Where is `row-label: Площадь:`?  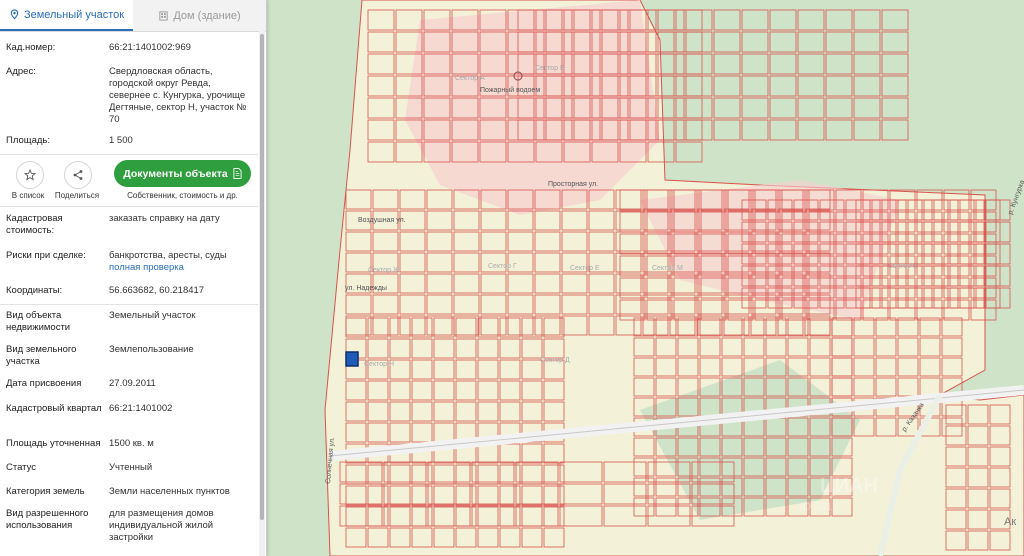
row-label: Площадь: is located at coordinates (28, 140).